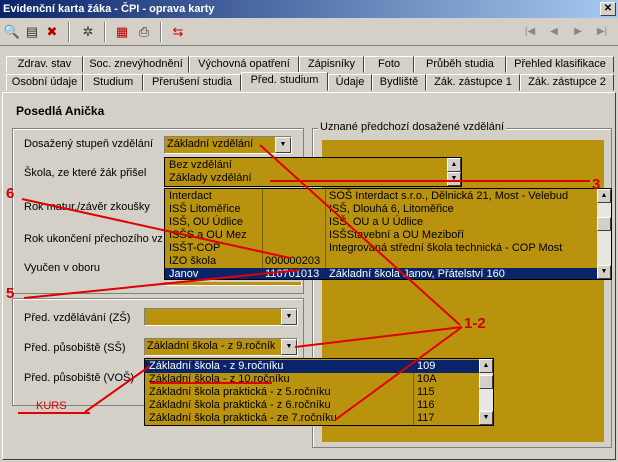  Describe the element at coordinates (473, 82) in the screenshot. I see `tab-zak-zastupce-1: Zák. zástupce 1` at that location.